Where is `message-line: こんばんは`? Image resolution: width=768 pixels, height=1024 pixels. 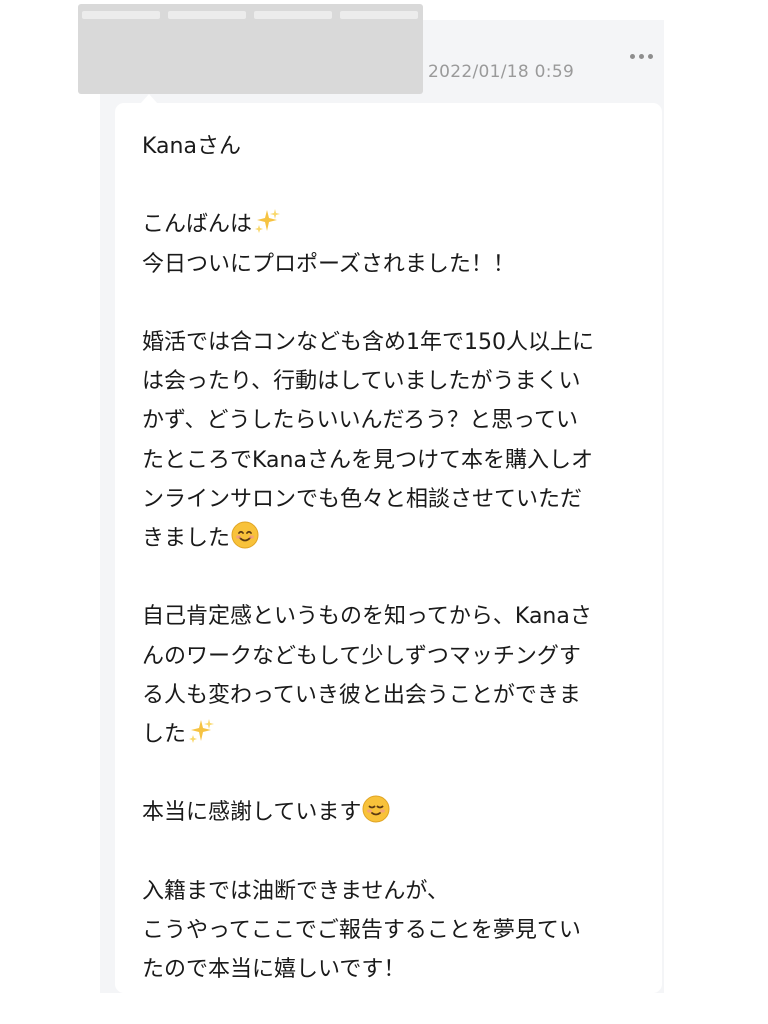 message-line: こんばんは is located at coordinates (387, 224).